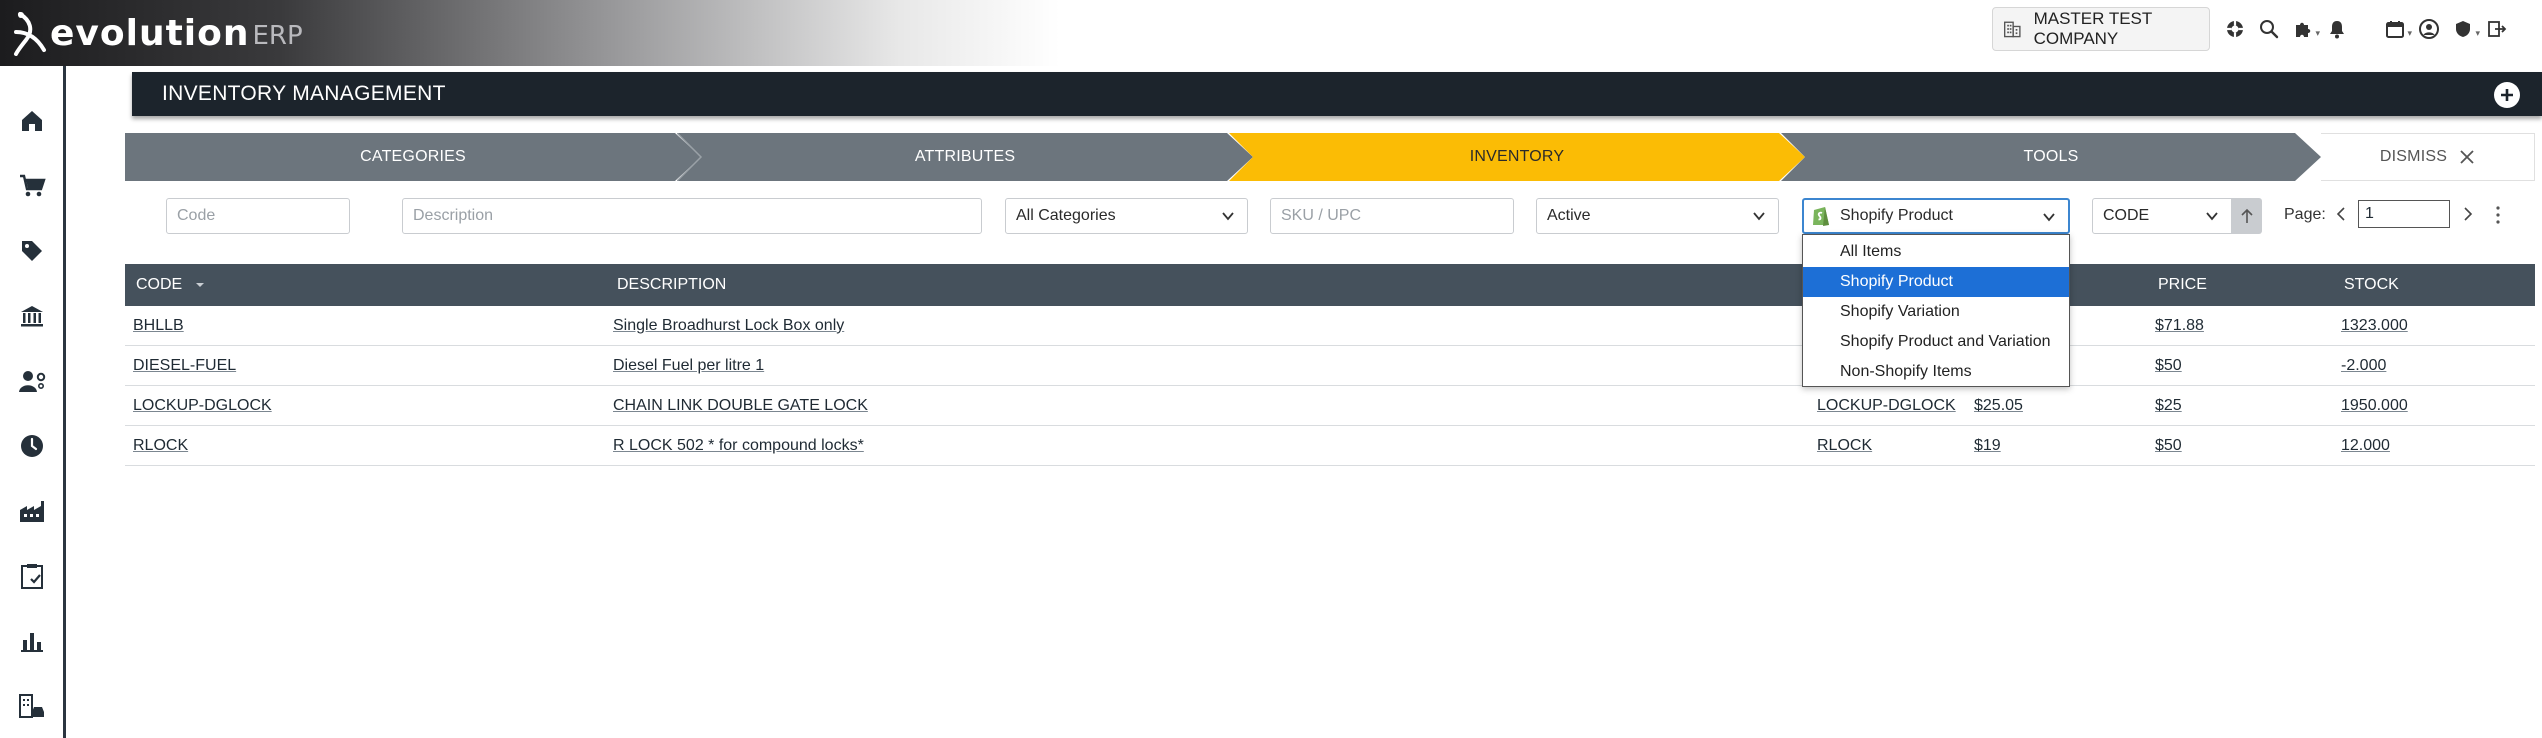 Image resolution: width=2542 pixels, height=738 pixels. I want to click on calendar-button: ▾, so click(2395, 29).